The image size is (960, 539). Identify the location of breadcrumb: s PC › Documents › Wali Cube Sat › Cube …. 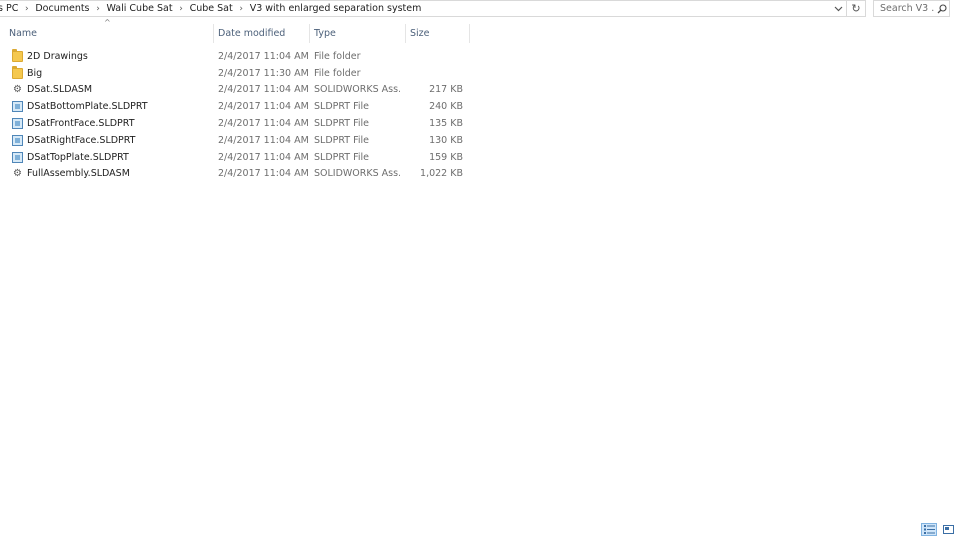
(415, 8).